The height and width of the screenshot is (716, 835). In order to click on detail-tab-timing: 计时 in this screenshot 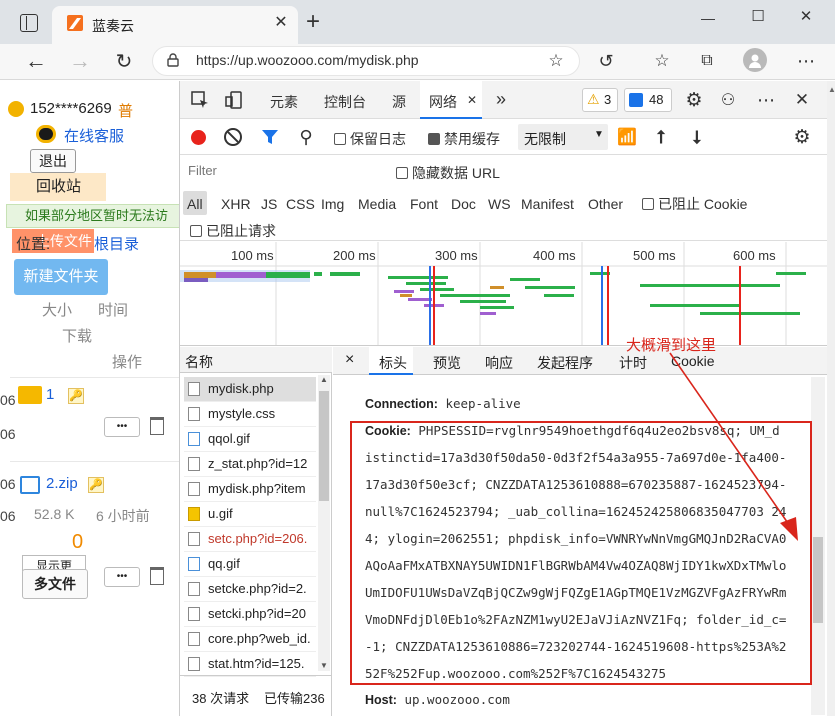, I will do `click(633, 363)`.